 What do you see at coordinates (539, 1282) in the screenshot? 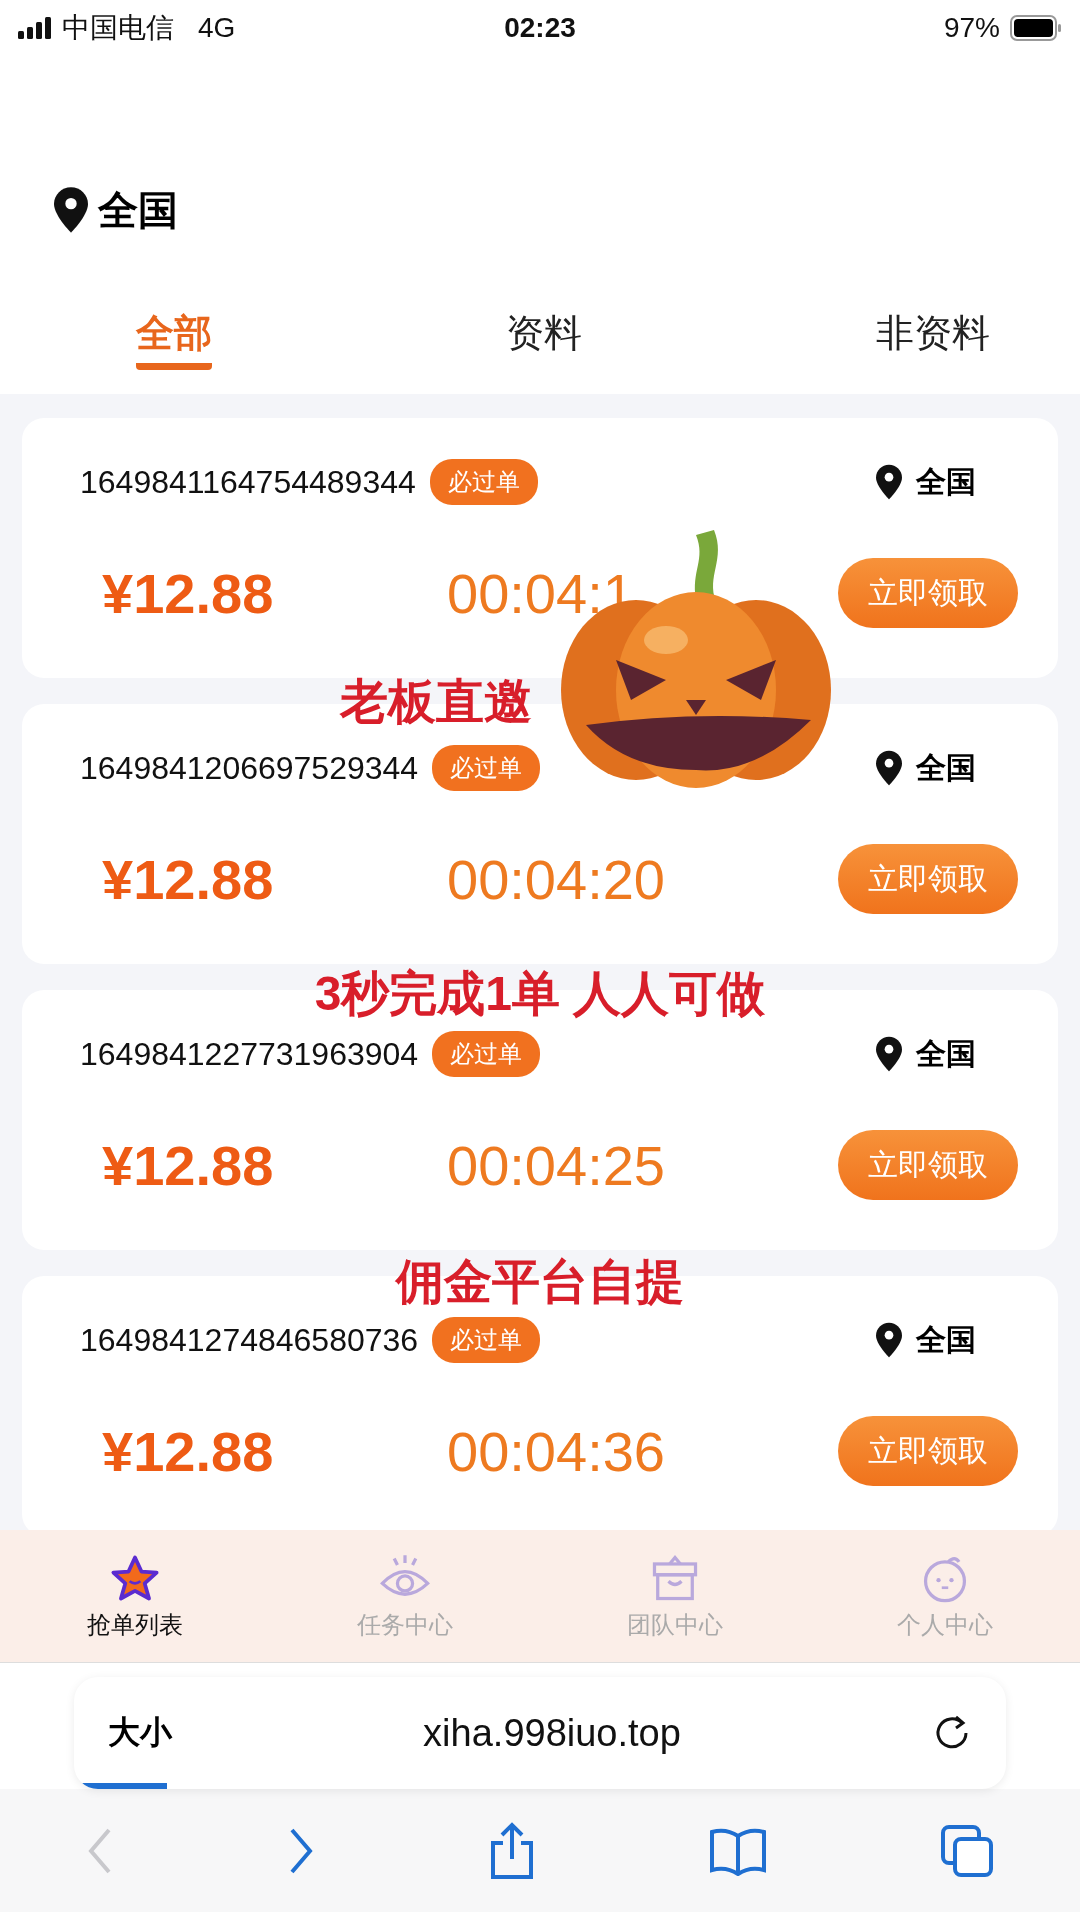
I see `promo-caption: 佣金平台自提` at bounding box center [539, 1282].